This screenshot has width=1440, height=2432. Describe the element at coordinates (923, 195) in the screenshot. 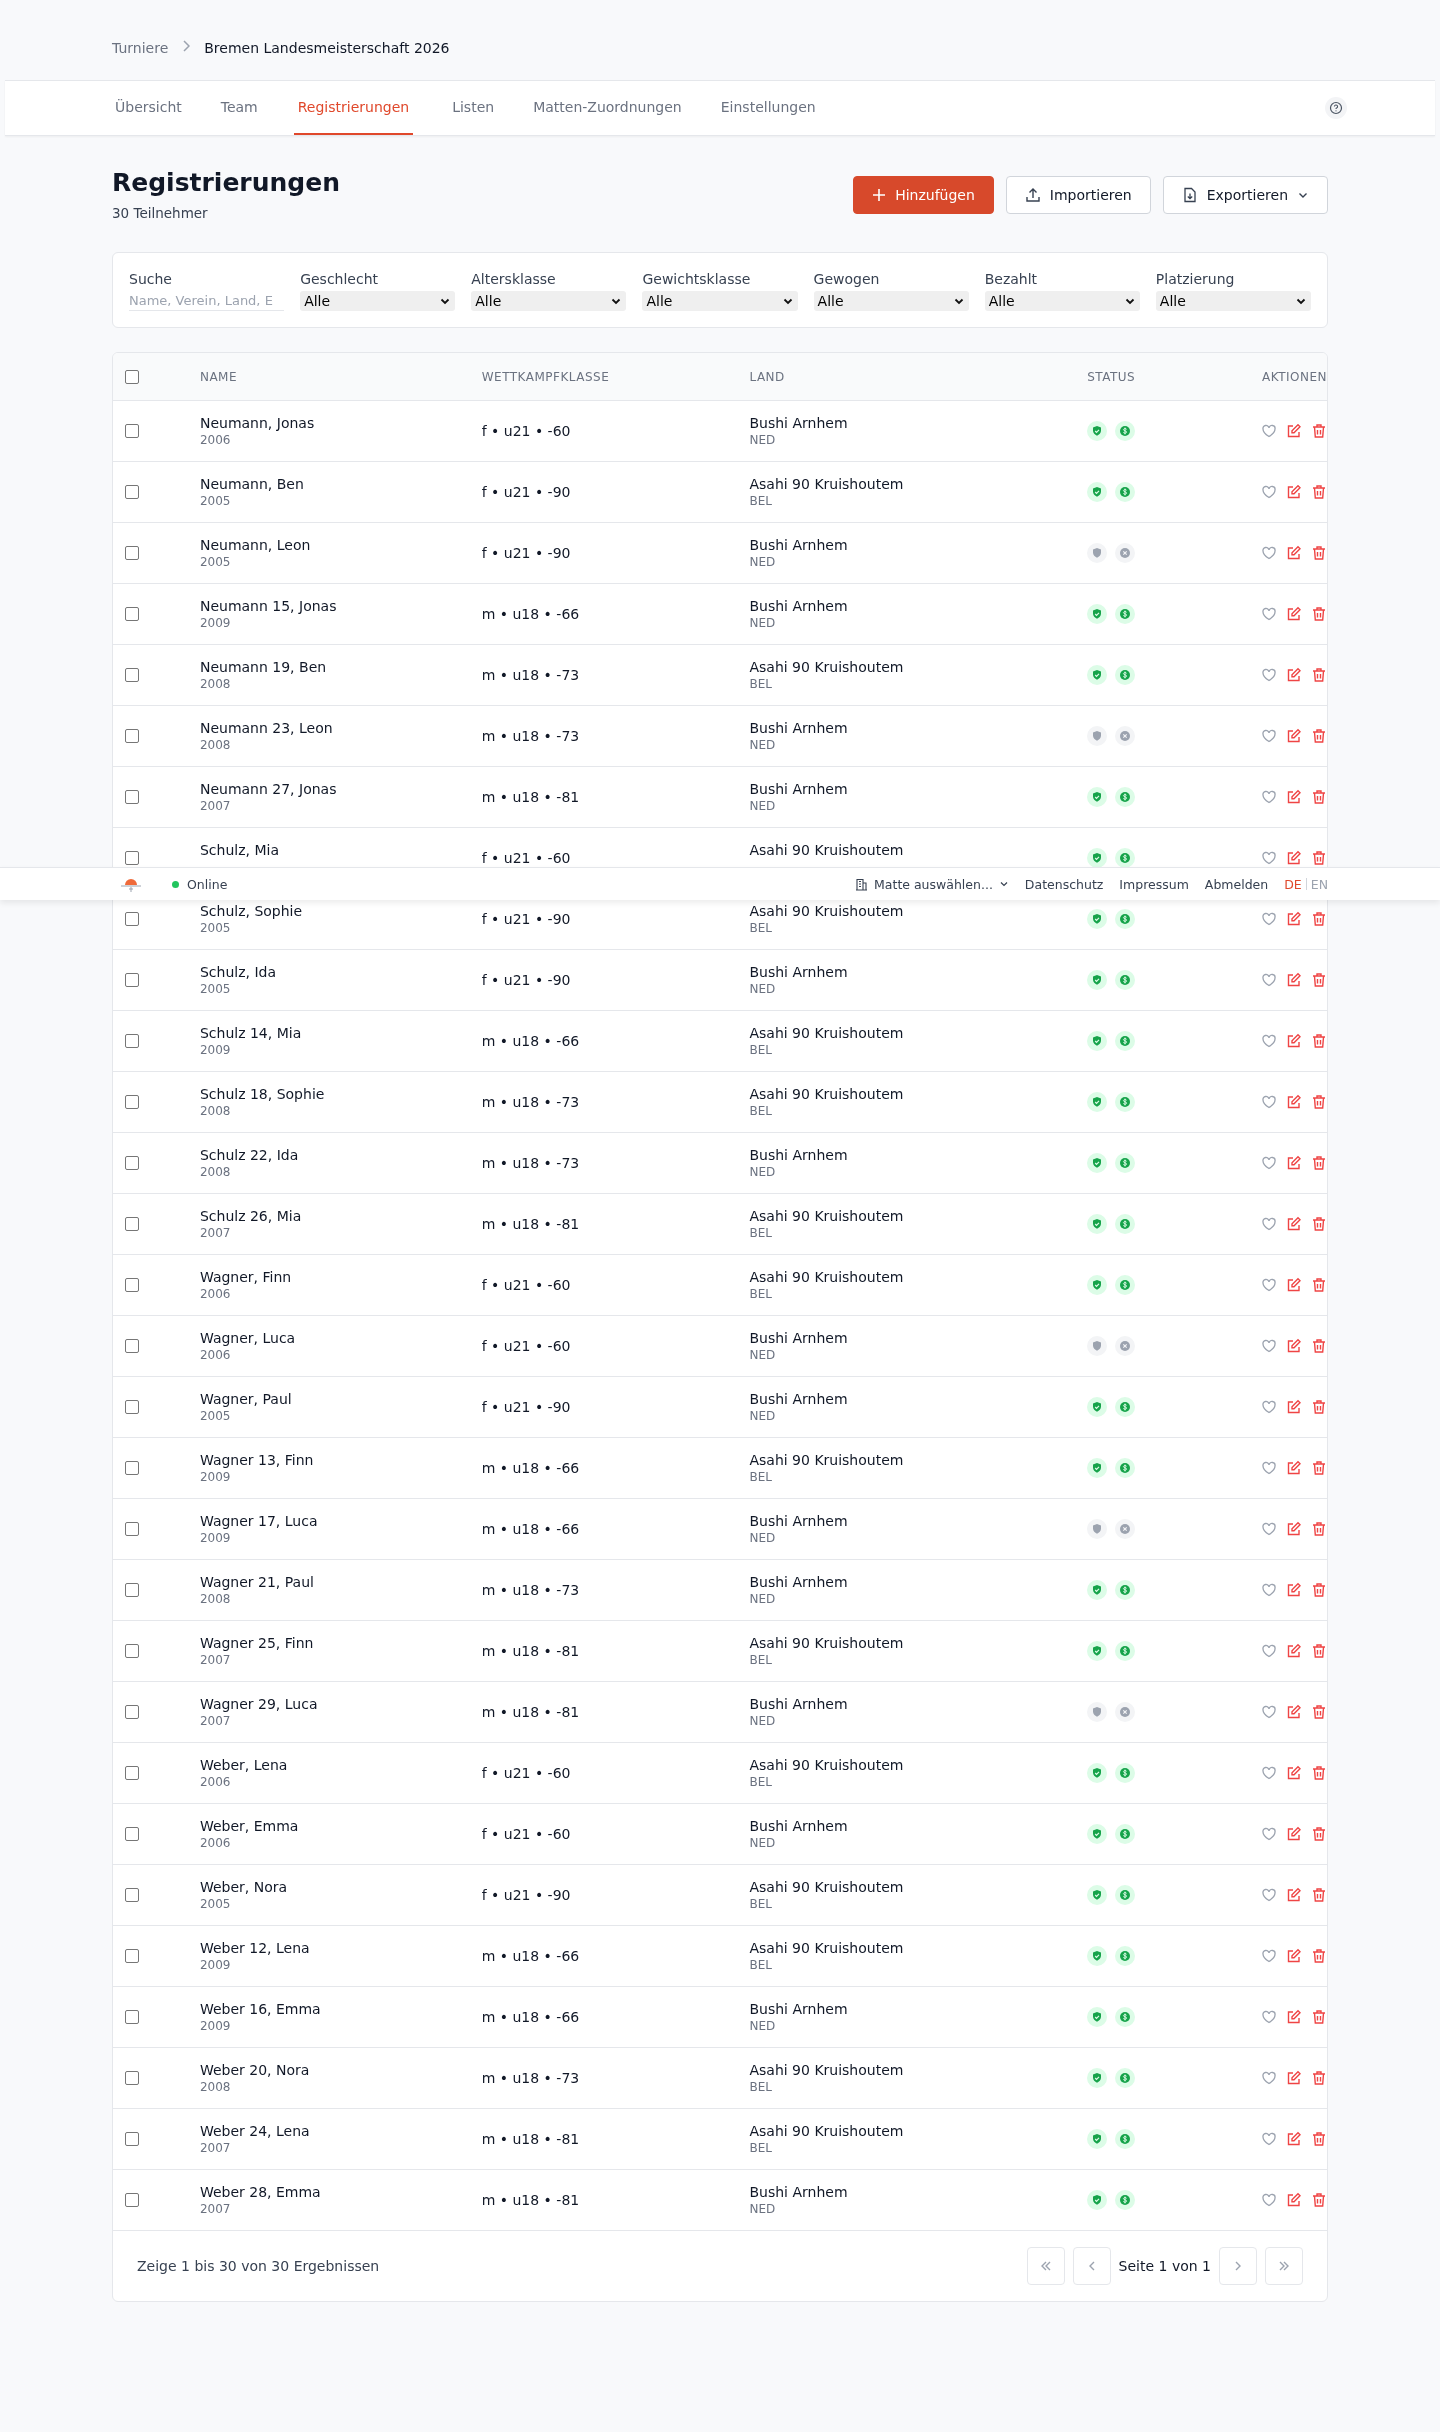

I see `add-button: Hinzufügen` at that location.